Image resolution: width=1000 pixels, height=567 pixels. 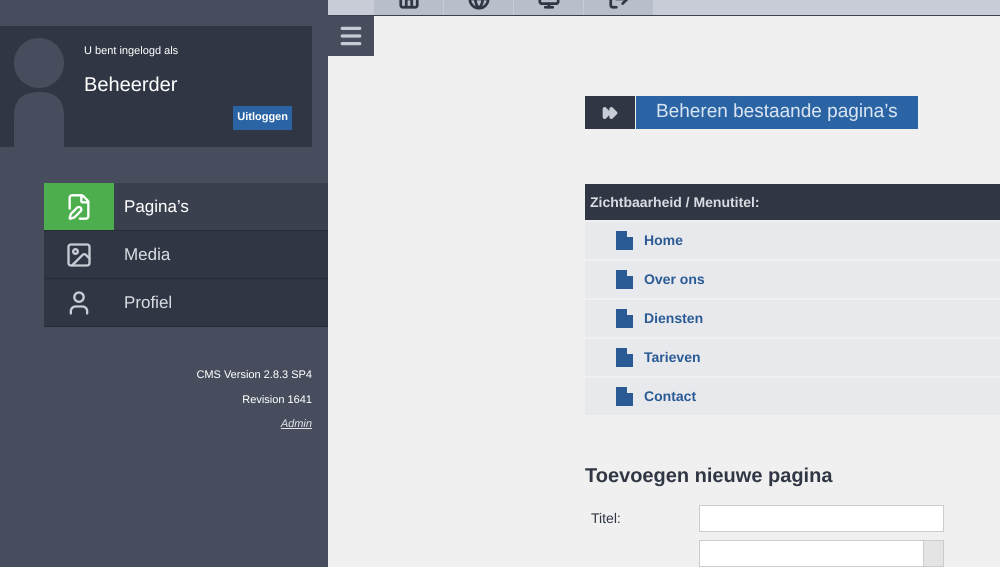 What do you see at coordinates (186, 303) in the screenshot?
I see `nav-item: Profiel` at bounding box center [186, 303].